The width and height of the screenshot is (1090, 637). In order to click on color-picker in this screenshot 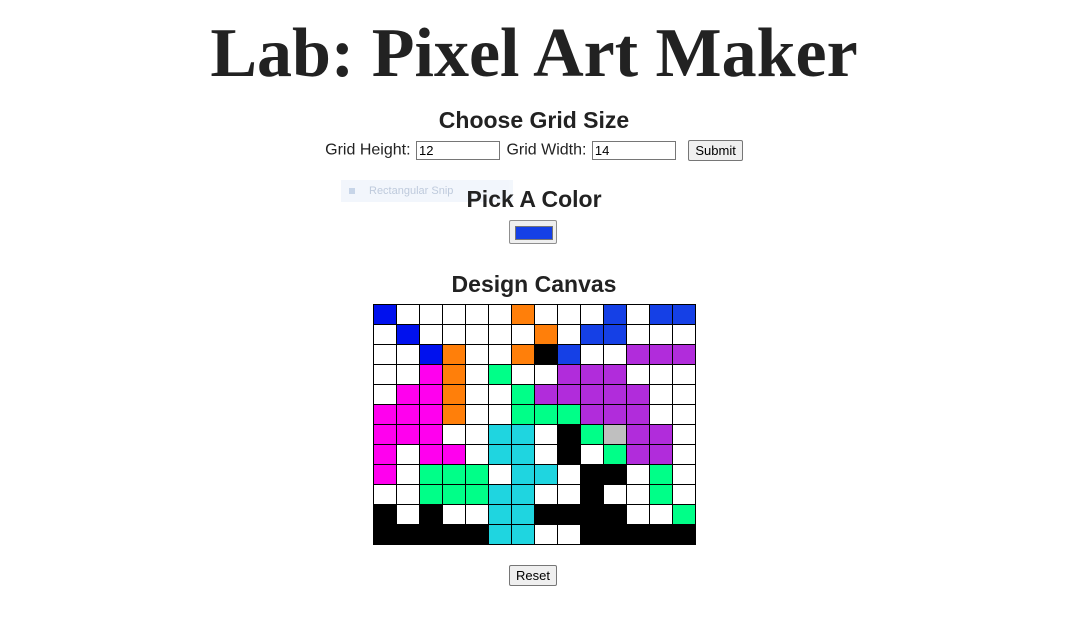, I will do `click(533, 232)`.